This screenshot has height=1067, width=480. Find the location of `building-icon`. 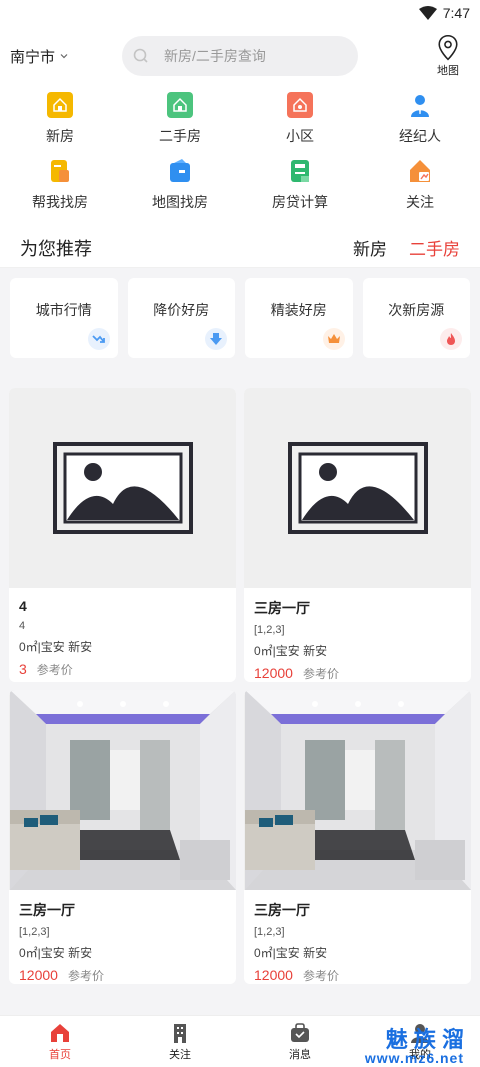

building-icon is located at coordinates (180, 1033).